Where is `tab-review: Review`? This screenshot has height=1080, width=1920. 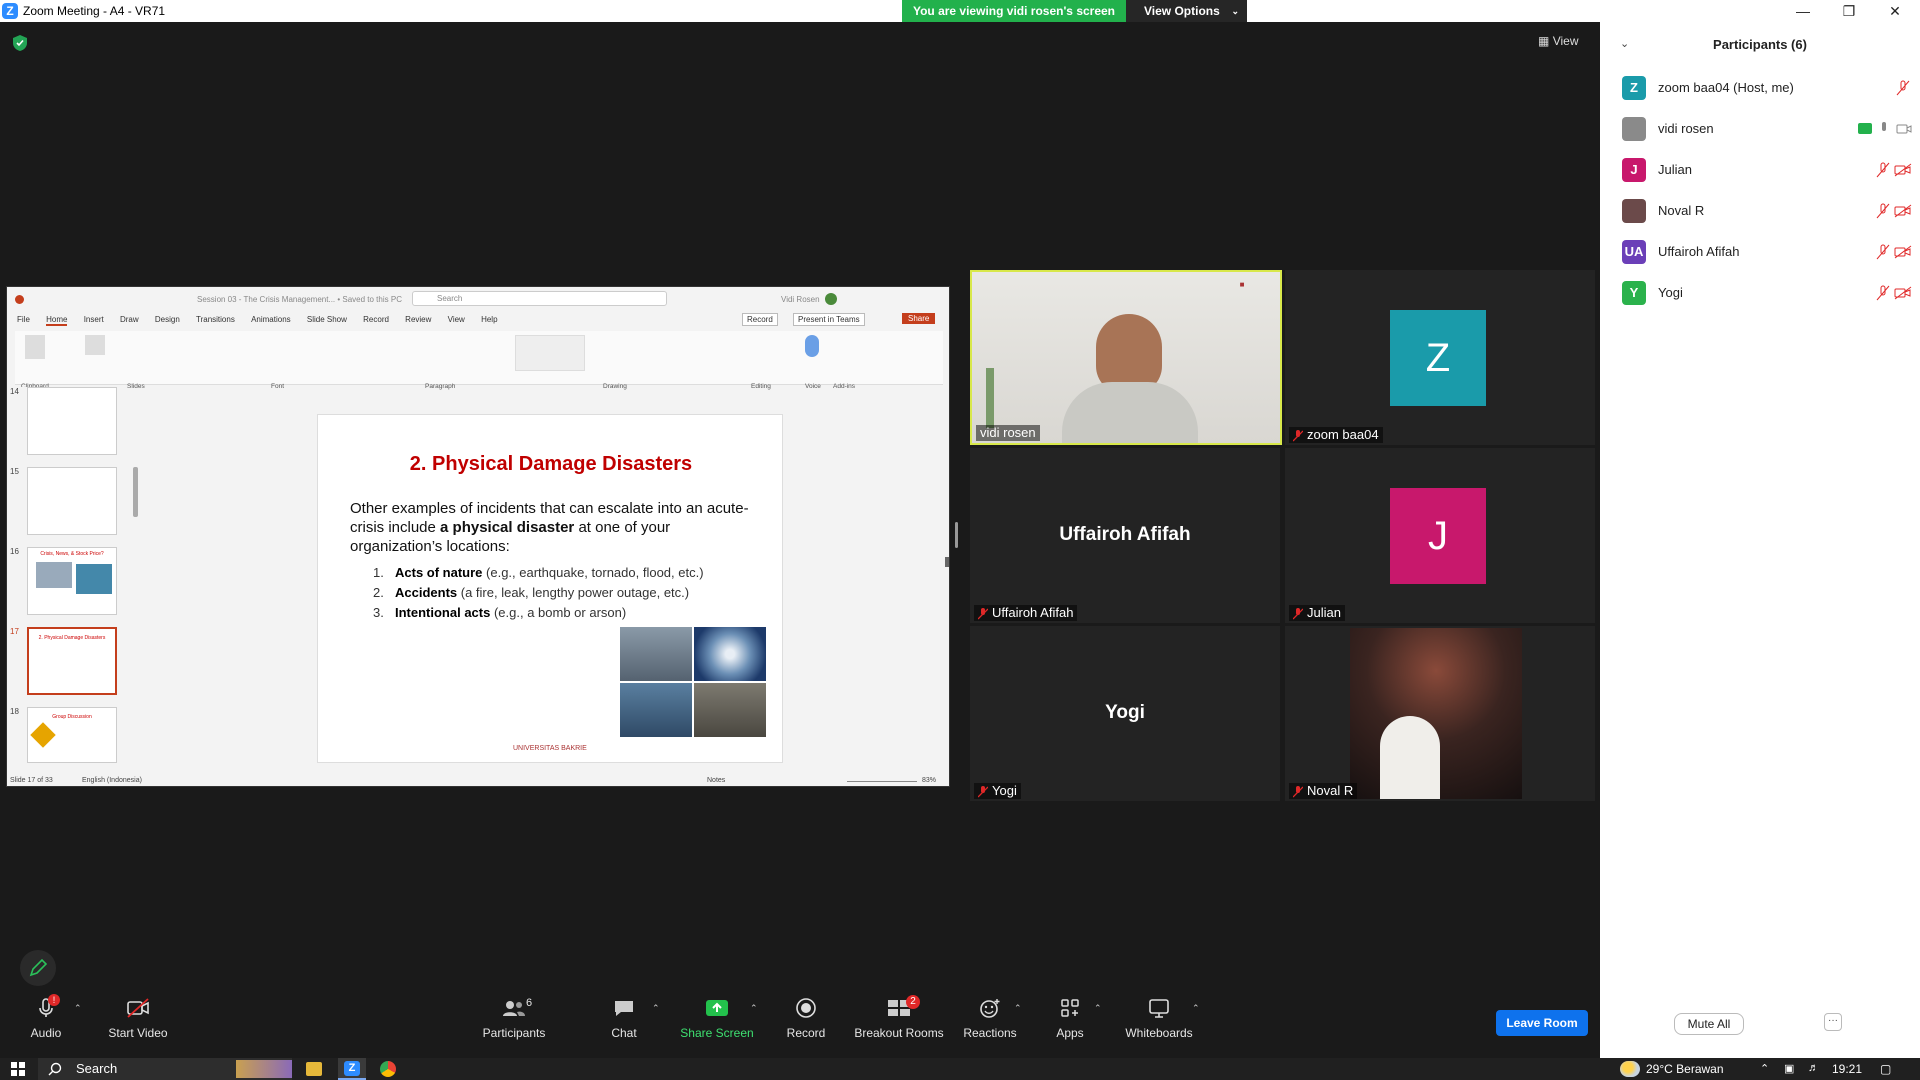 tab-review: Review is located at coordinates (418, 319).